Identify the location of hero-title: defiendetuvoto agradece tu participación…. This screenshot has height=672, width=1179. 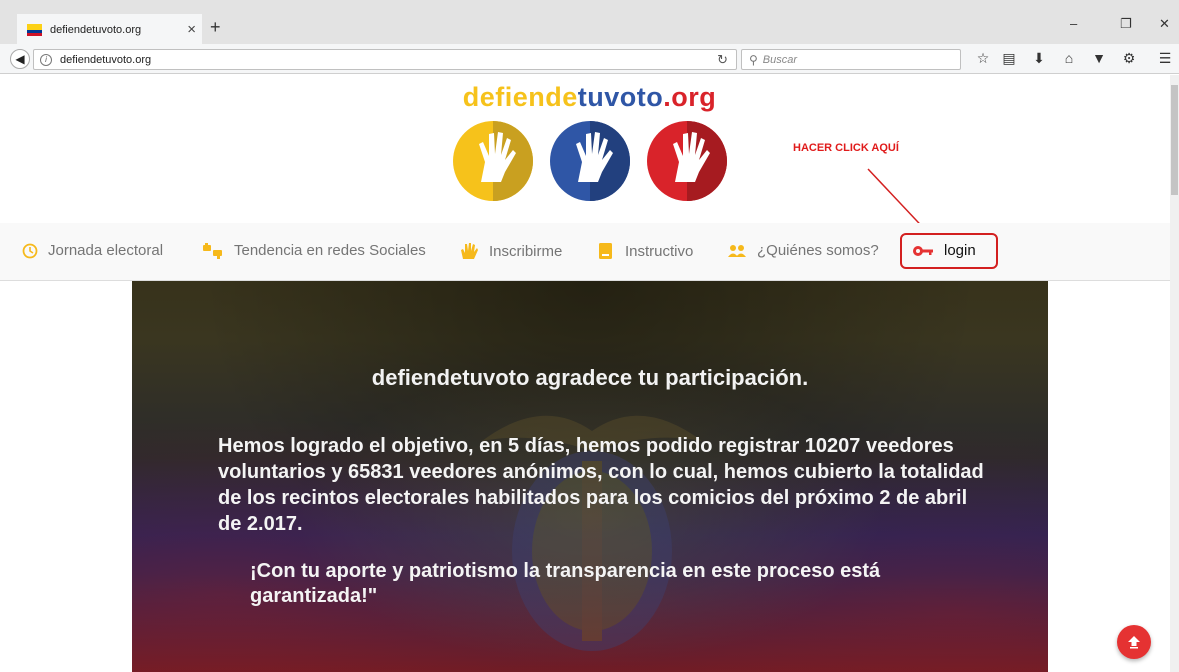
(590, 377).